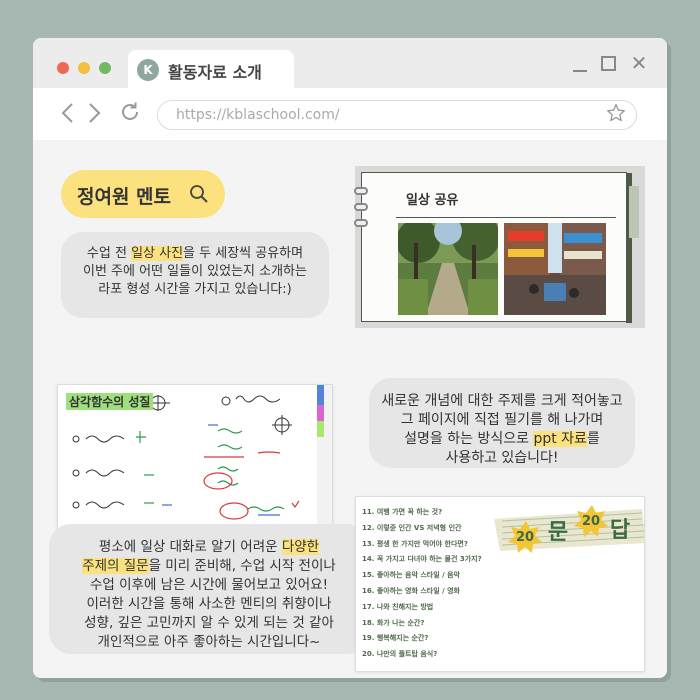  I want to click on list-item: 17. 나와 친해지는 방법, so click(398, 606).